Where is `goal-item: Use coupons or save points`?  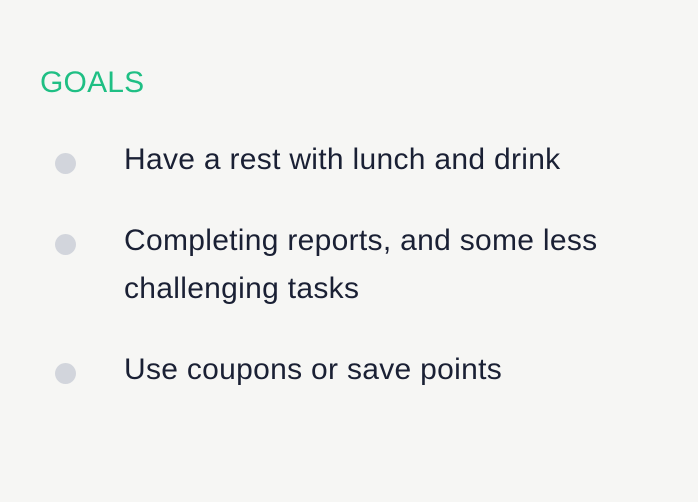 goal-item: Use coupons or save points is located at coordinates (300, 370).